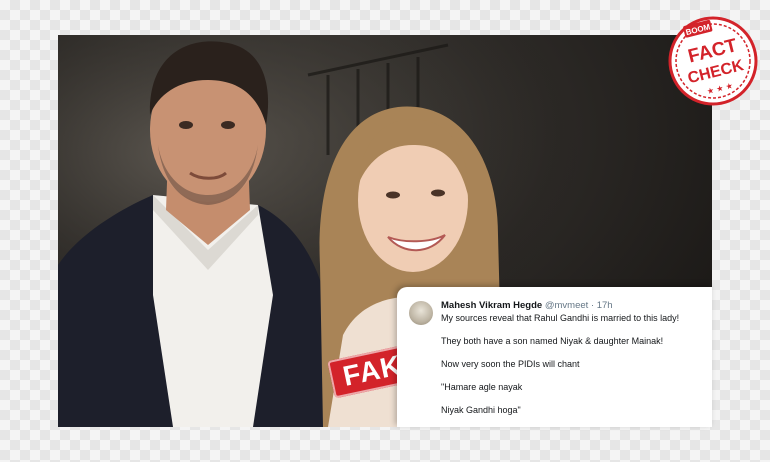 The height and width of the screenshot is (462, 770). I want to click on tweet-handle: @mvmeet, so click(566, 305).